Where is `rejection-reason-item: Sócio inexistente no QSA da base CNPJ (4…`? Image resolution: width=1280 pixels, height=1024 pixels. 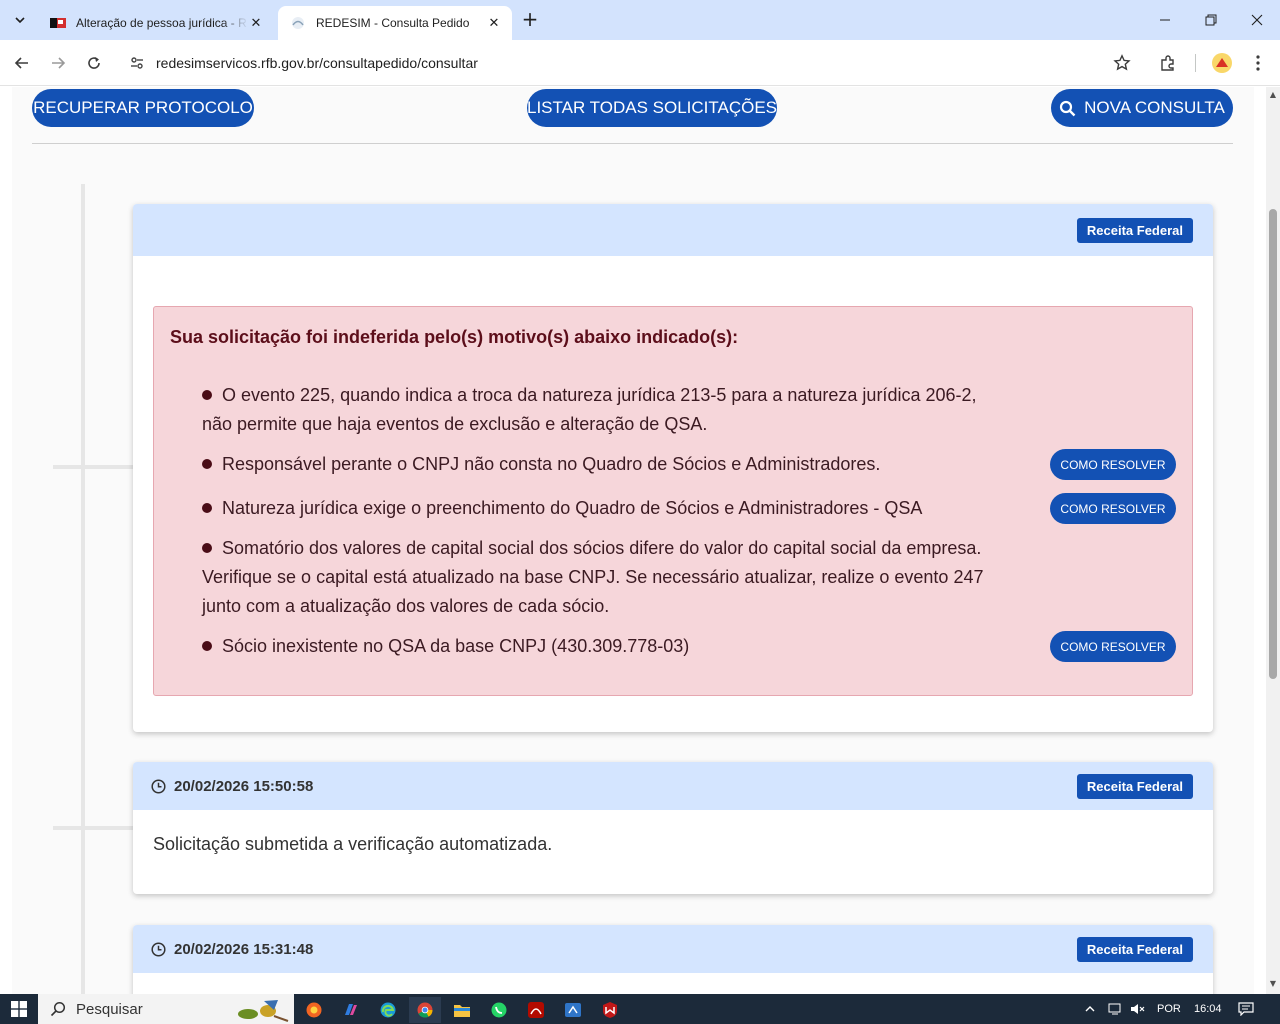 rejection-reason-item: Sócio inexistente no QSA da base CNPJ (4… is located at coordinates (602, 646).